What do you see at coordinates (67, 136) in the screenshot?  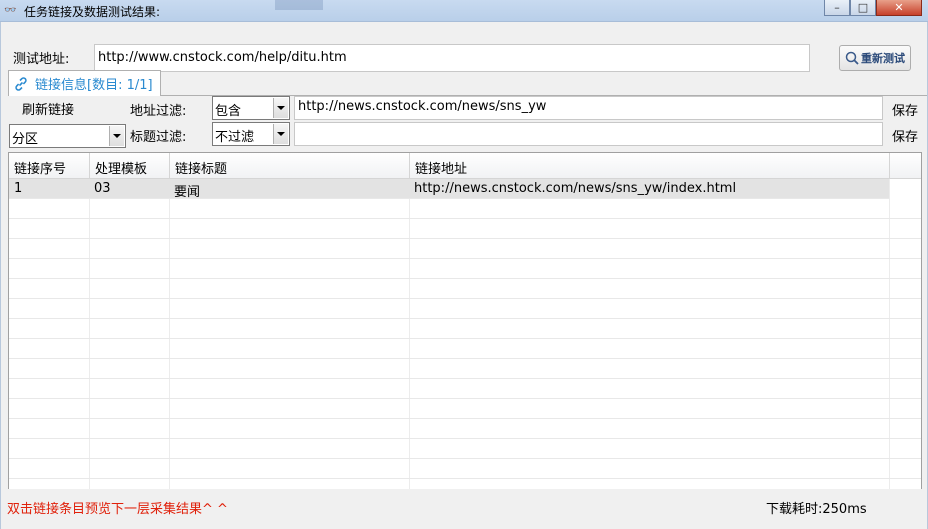 I see `section-select: 分区` at bounding box center [67, 136].